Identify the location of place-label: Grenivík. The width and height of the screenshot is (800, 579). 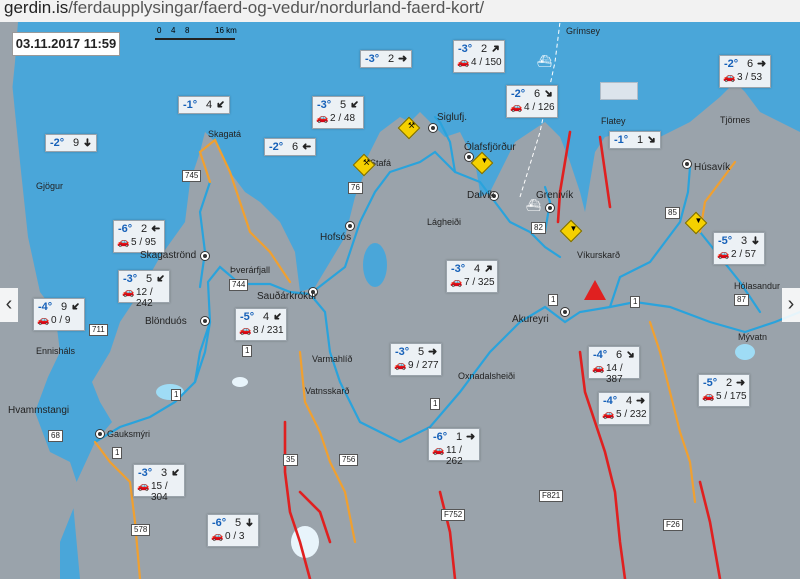
(555, 195).